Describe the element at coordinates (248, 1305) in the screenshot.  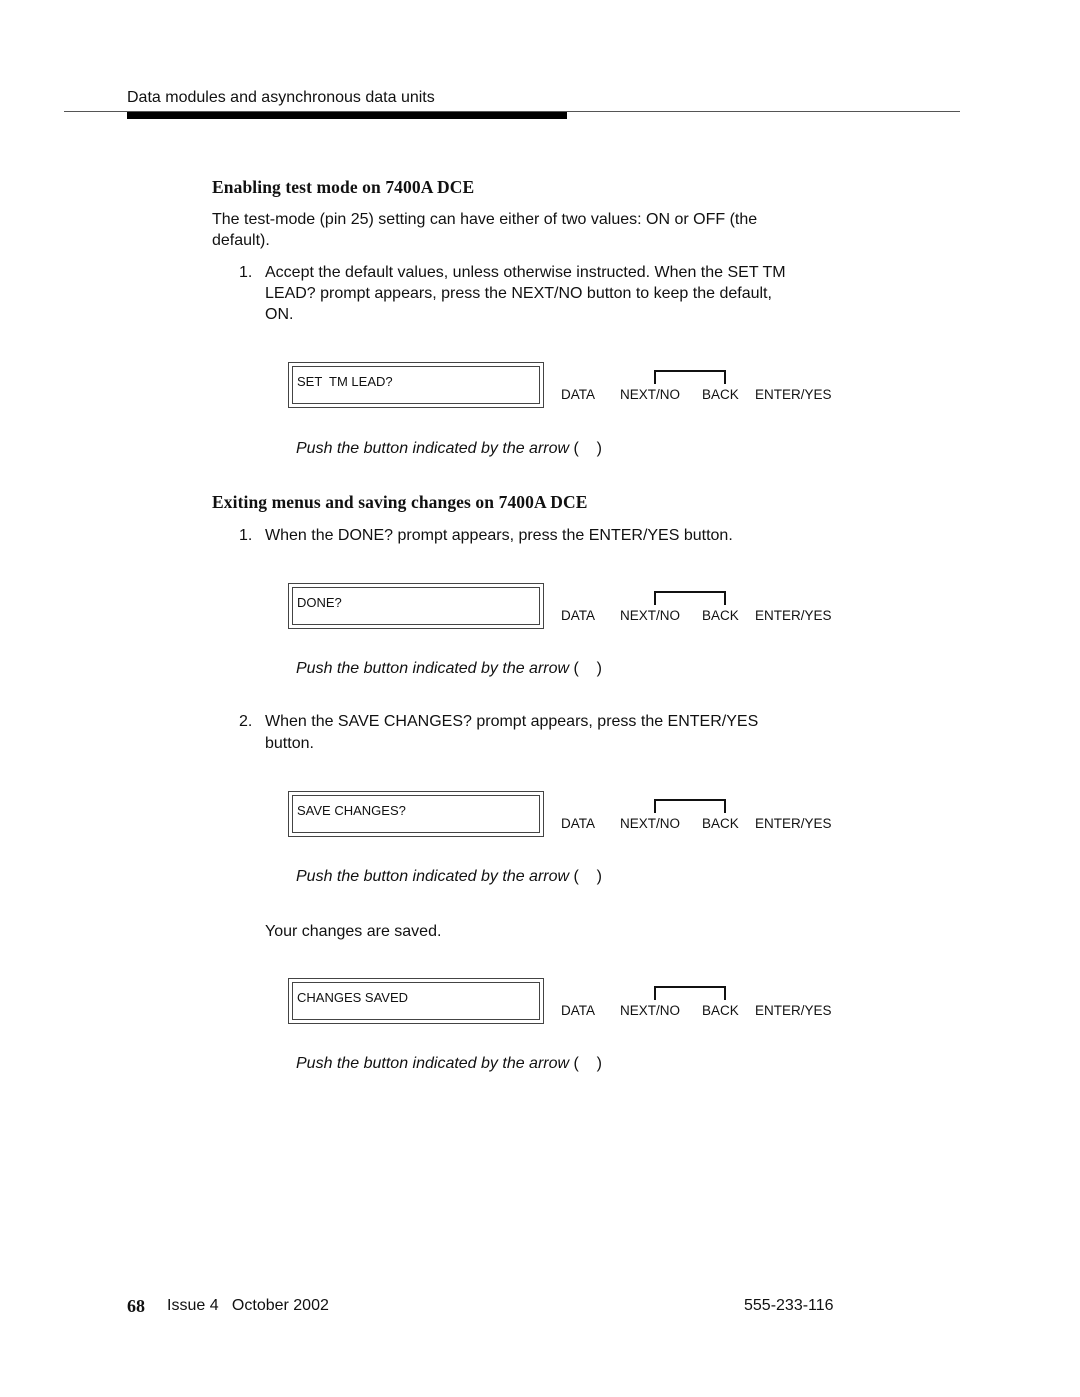
I see `issue-date: Issue 4 October 2002` at that location.